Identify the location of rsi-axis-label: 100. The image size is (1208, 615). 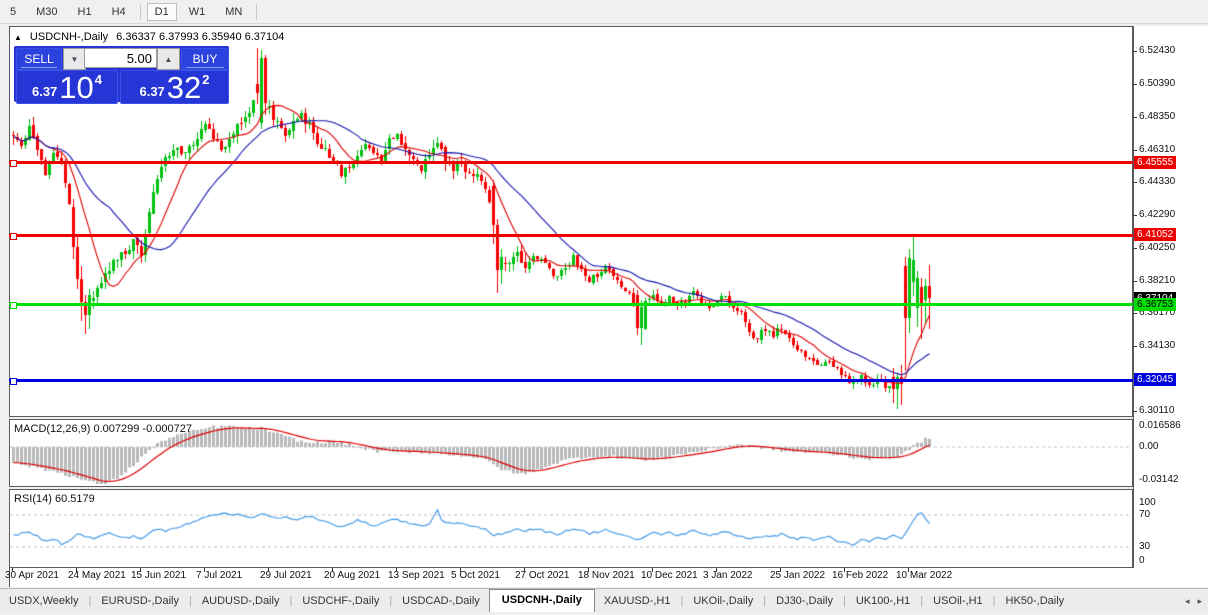
(1147, 502).